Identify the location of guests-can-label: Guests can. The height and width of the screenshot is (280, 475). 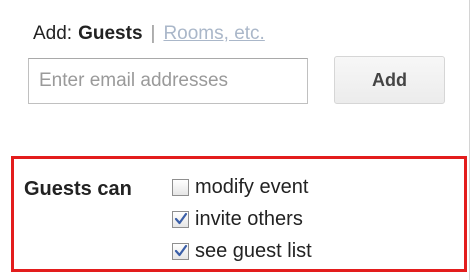
(78, 189).